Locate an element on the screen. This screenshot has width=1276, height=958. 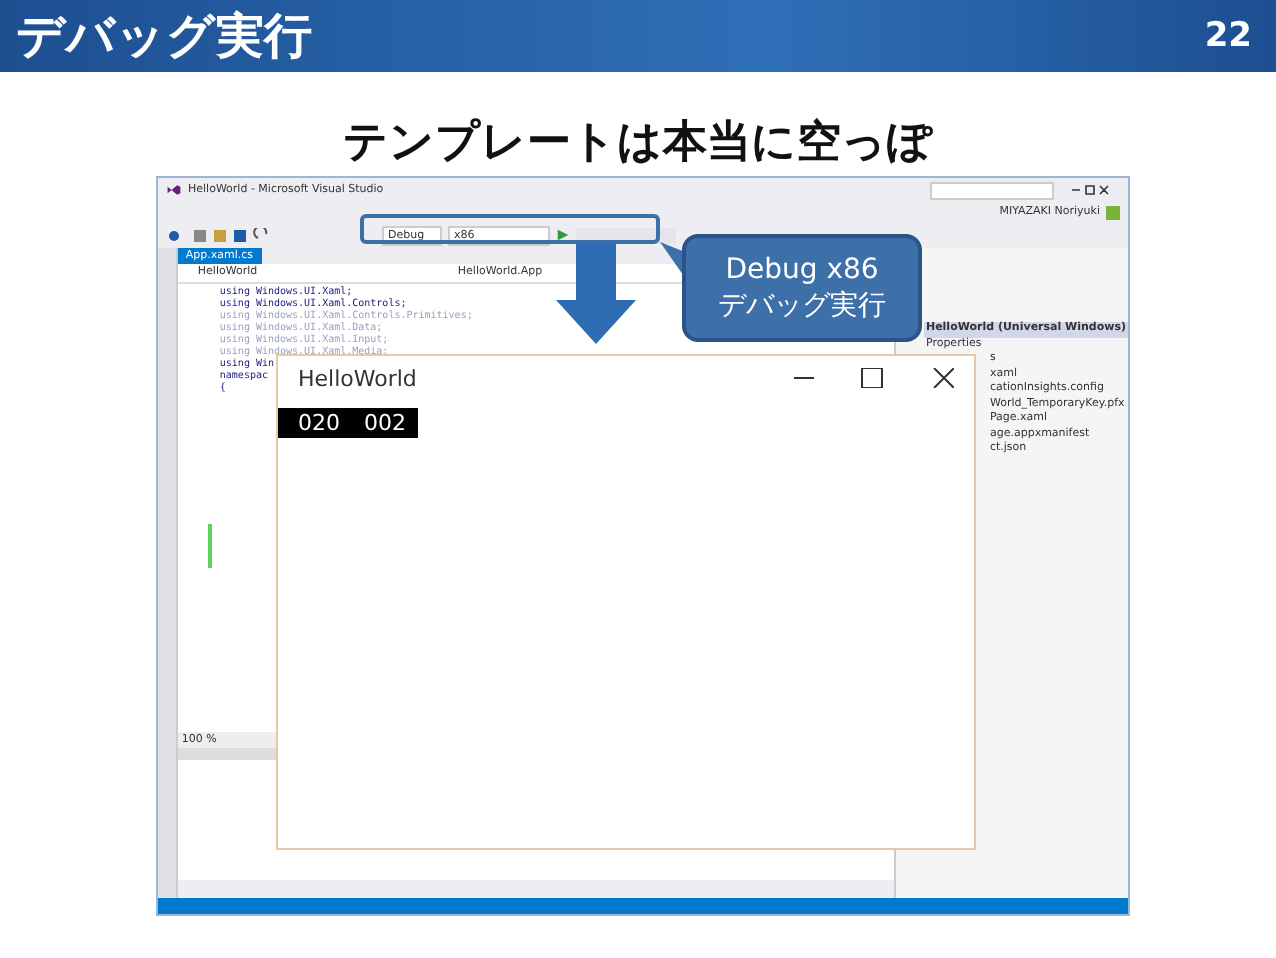
window-controls-icon is located at coordinates (874, 378).